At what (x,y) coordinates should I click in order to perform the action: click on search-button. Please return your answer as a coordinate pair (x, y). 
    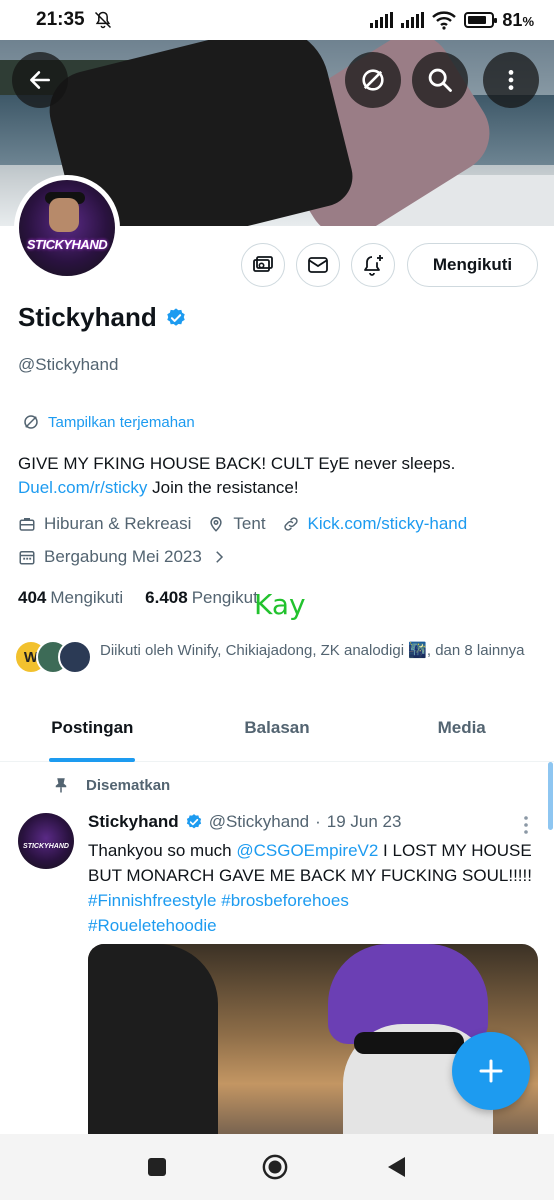
    Looking at the image, I should click on (440, 80).